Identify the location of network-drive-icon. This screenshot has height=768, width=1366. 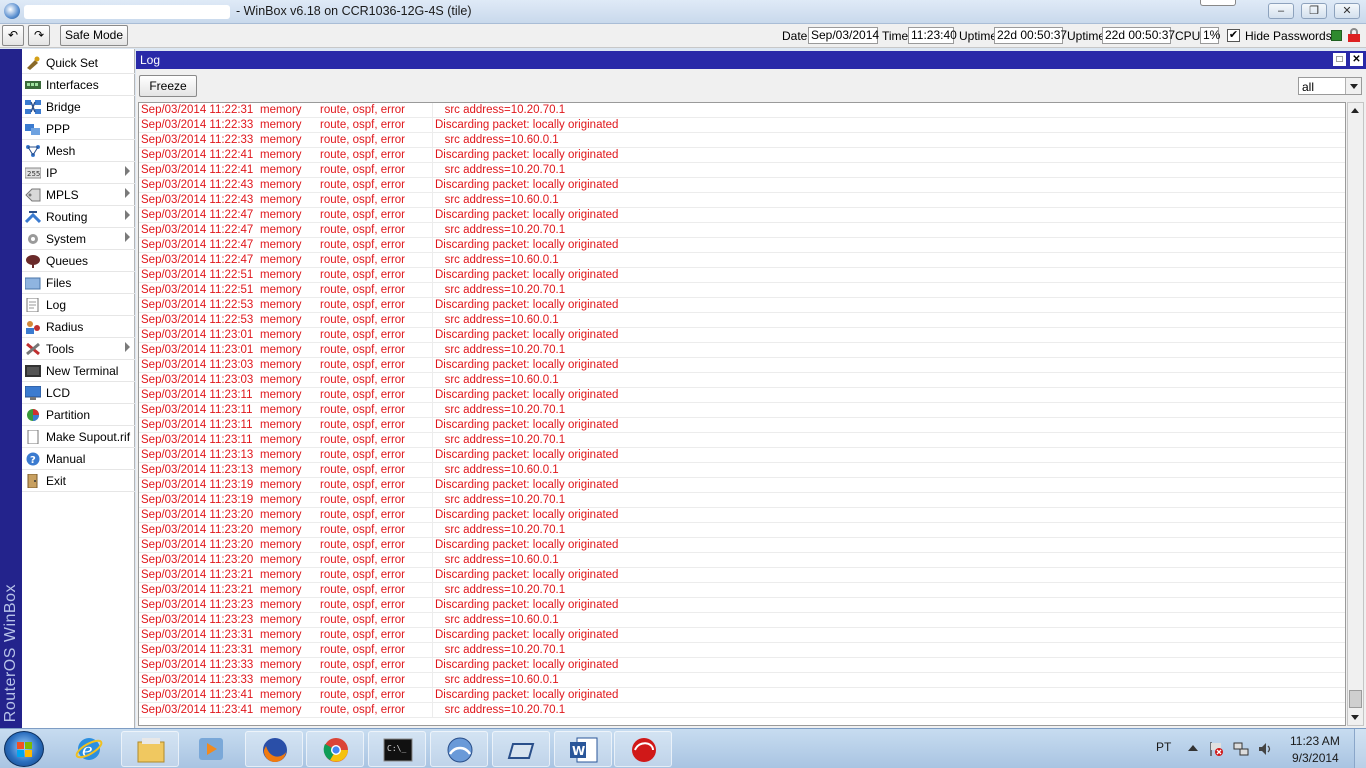
(521, 751).